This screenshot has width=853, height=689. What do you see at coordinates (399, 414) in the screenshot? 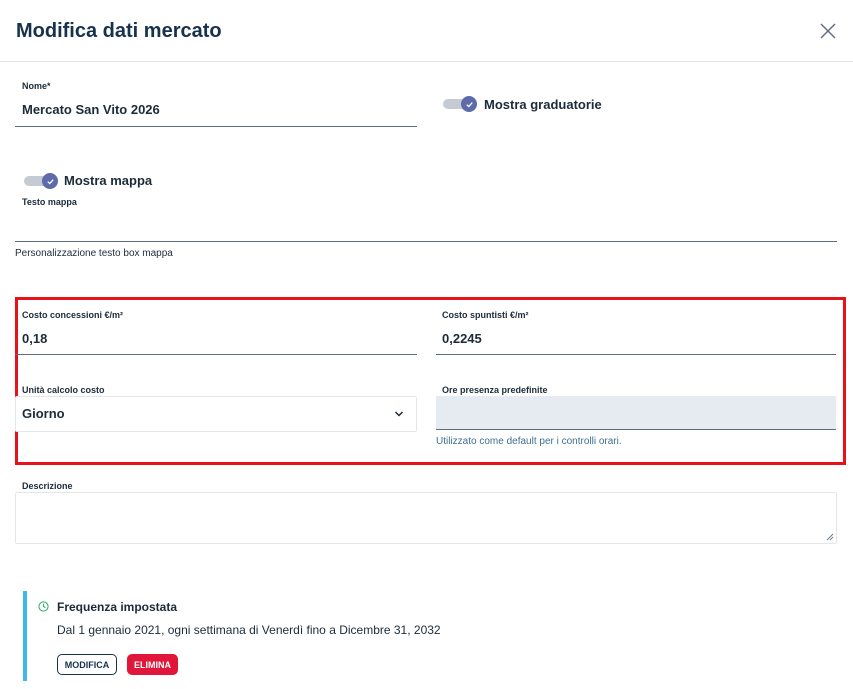
I see `chevron-down-icon` at bounding box center [399, 414].